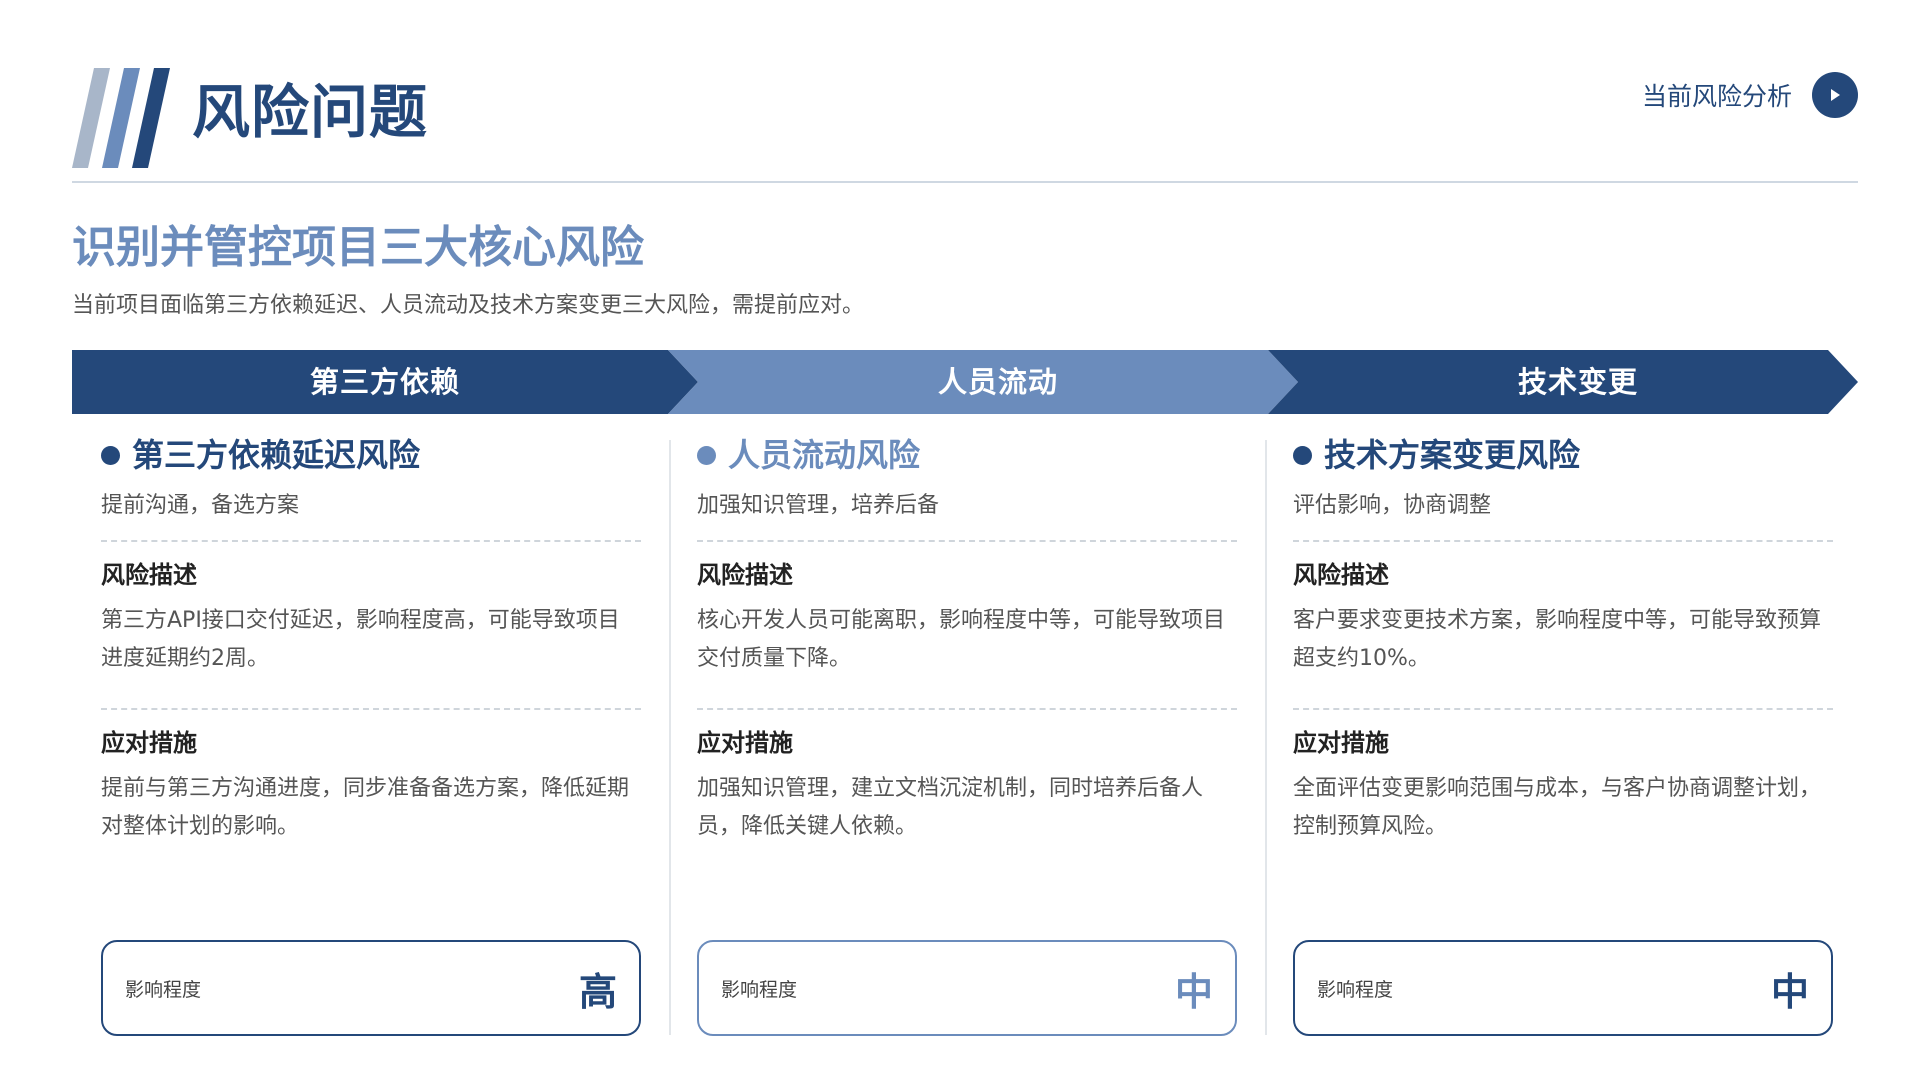 The image size is (1920, 1080). I want to click on risk-tagline: 加强知识管理，培养后备, so click(818, 505).